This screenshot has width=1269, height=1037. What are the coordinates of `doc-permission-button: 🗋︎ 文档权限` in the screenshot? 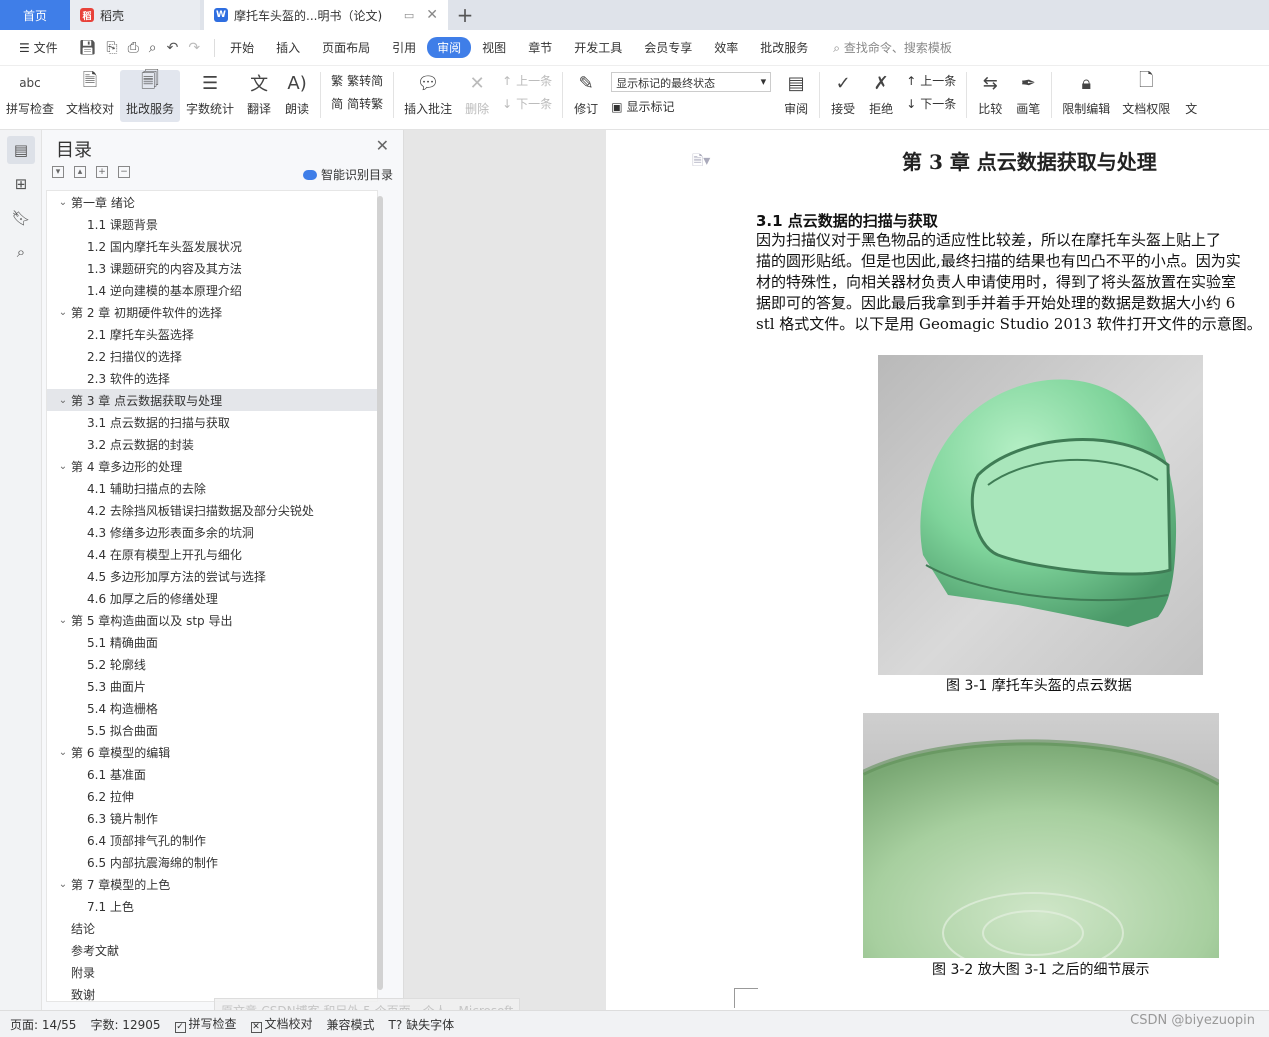 It's located at (1146, 96).